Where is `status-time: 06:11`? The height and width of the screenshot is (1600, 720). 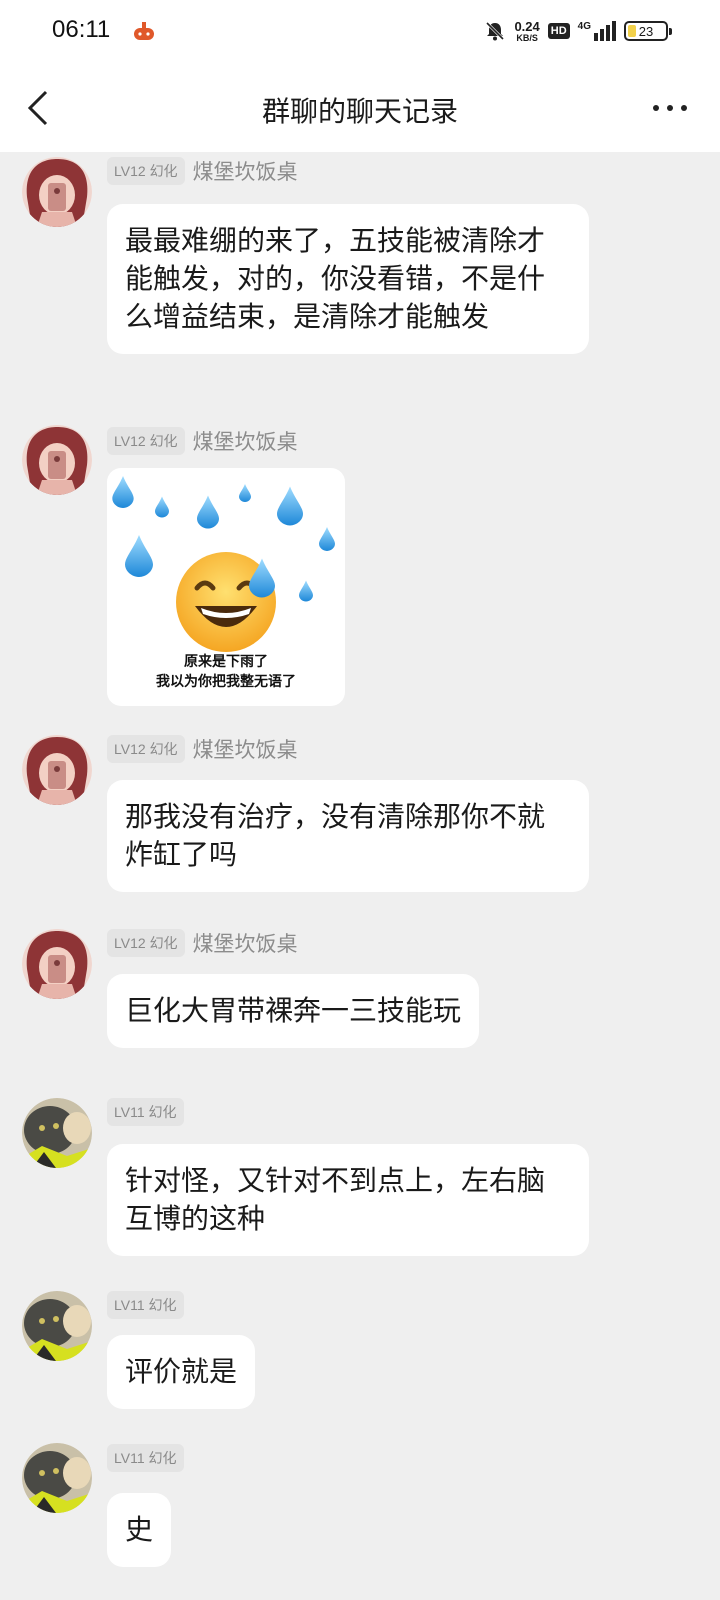
status-time: 06:11 is located at coordinates (81, 29).